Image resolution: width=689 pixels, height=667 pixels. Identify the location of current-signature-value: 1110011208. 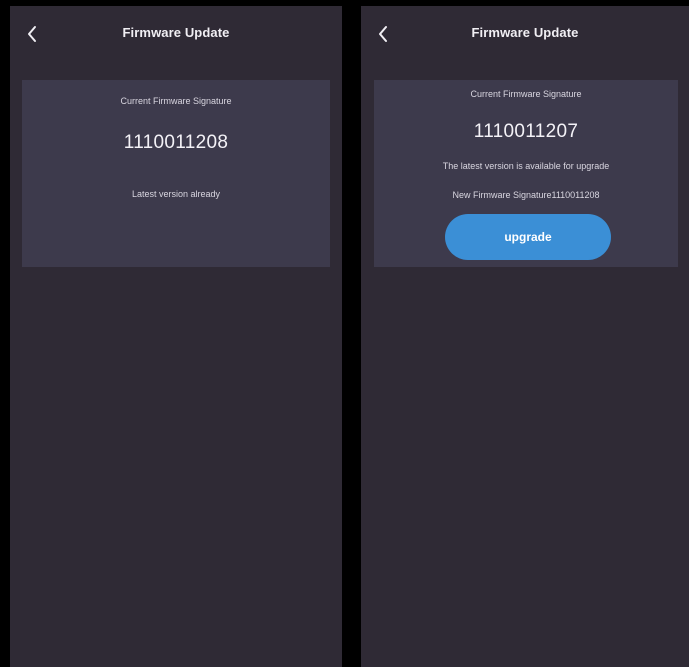
(176, 142).